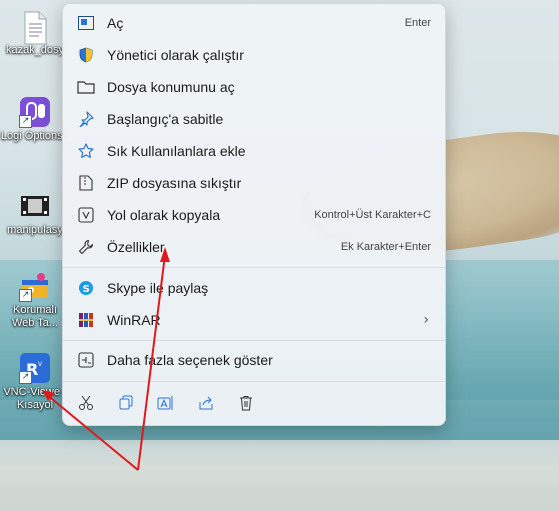  Describe the element at coordinates (165, 254) in the screenshot. I see `arrowhead-icon` at that location.